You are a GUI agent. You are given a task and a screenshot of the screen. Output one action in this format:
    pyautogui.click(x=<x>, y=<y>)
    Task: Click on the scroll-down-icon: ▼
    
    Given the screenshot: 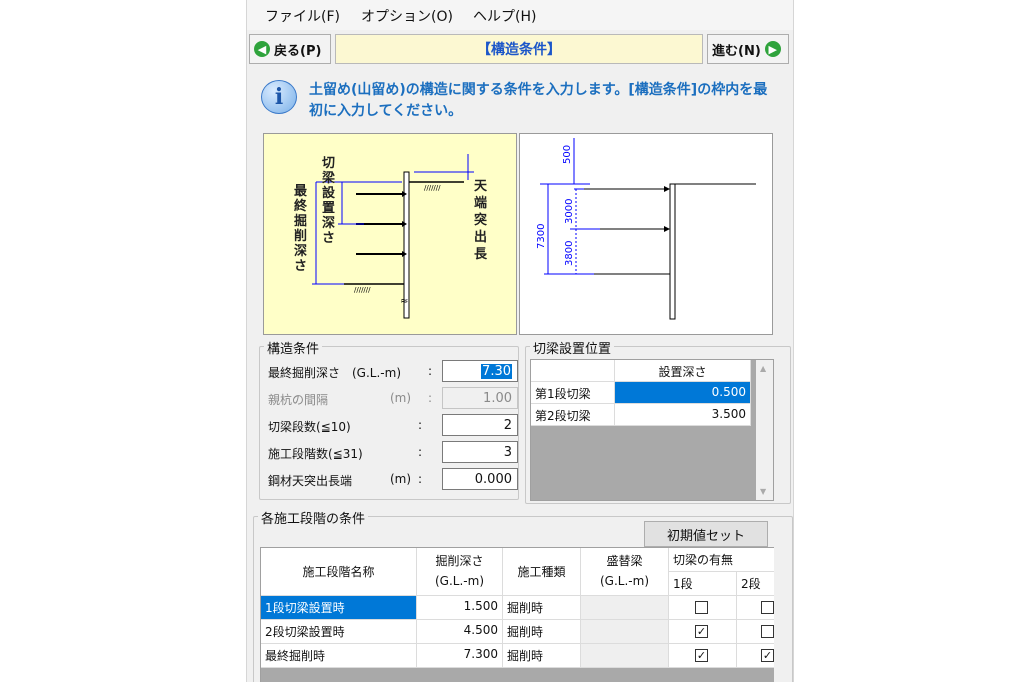 What is the action you would take?
    pyautogui.click(x=763, y=491)
    